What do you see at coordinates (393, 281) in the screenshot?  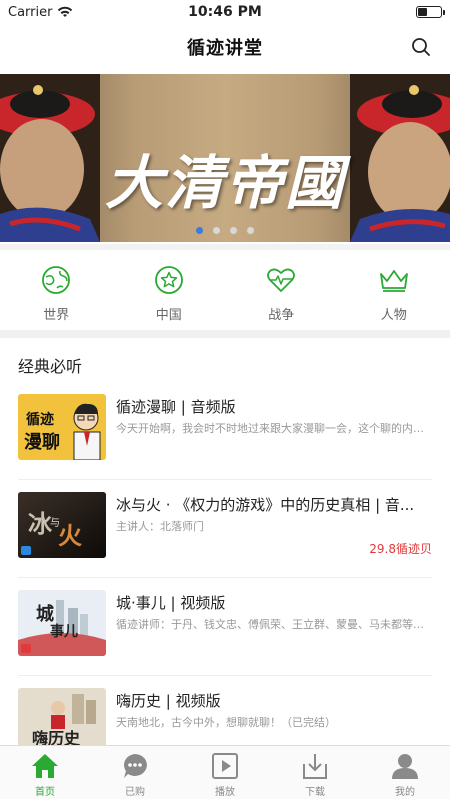 I see `crown-icon` at bounding box center [393, 281].